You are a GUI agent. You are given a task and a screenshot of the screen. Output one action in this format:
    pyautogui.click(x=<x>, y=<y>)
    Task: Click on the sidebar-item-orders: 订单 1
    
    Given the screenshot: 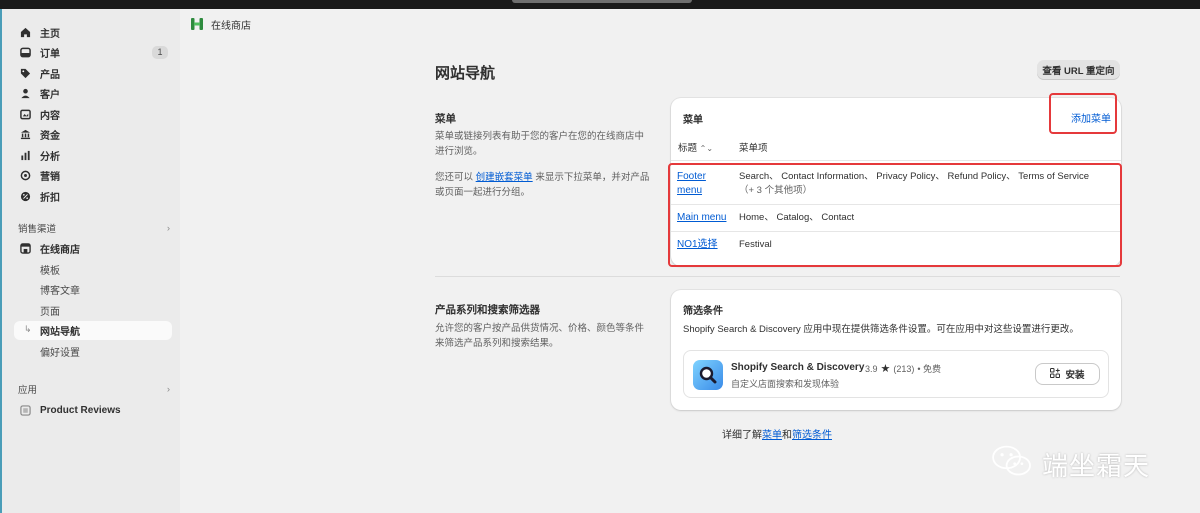 What is the action you would take?
    pyautogui.click(x=93, y=52)
    